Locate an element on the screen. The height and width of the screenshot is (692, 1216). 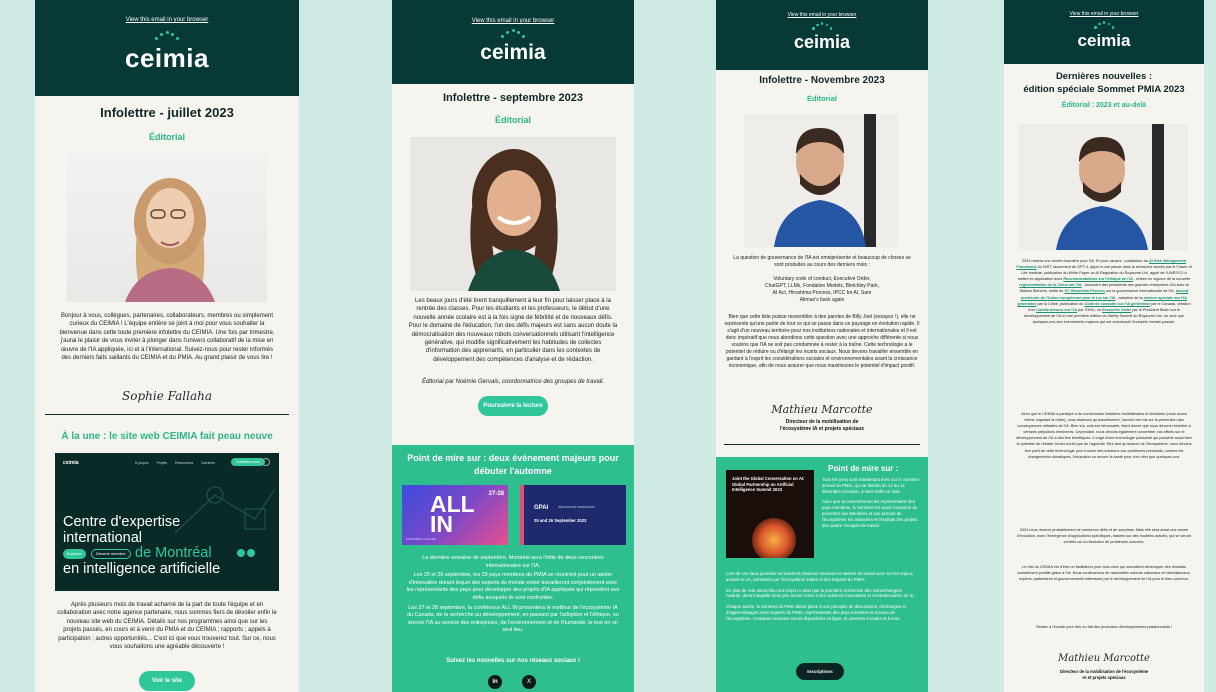
portrait-woman-icon is located at coordinates (170, 240).